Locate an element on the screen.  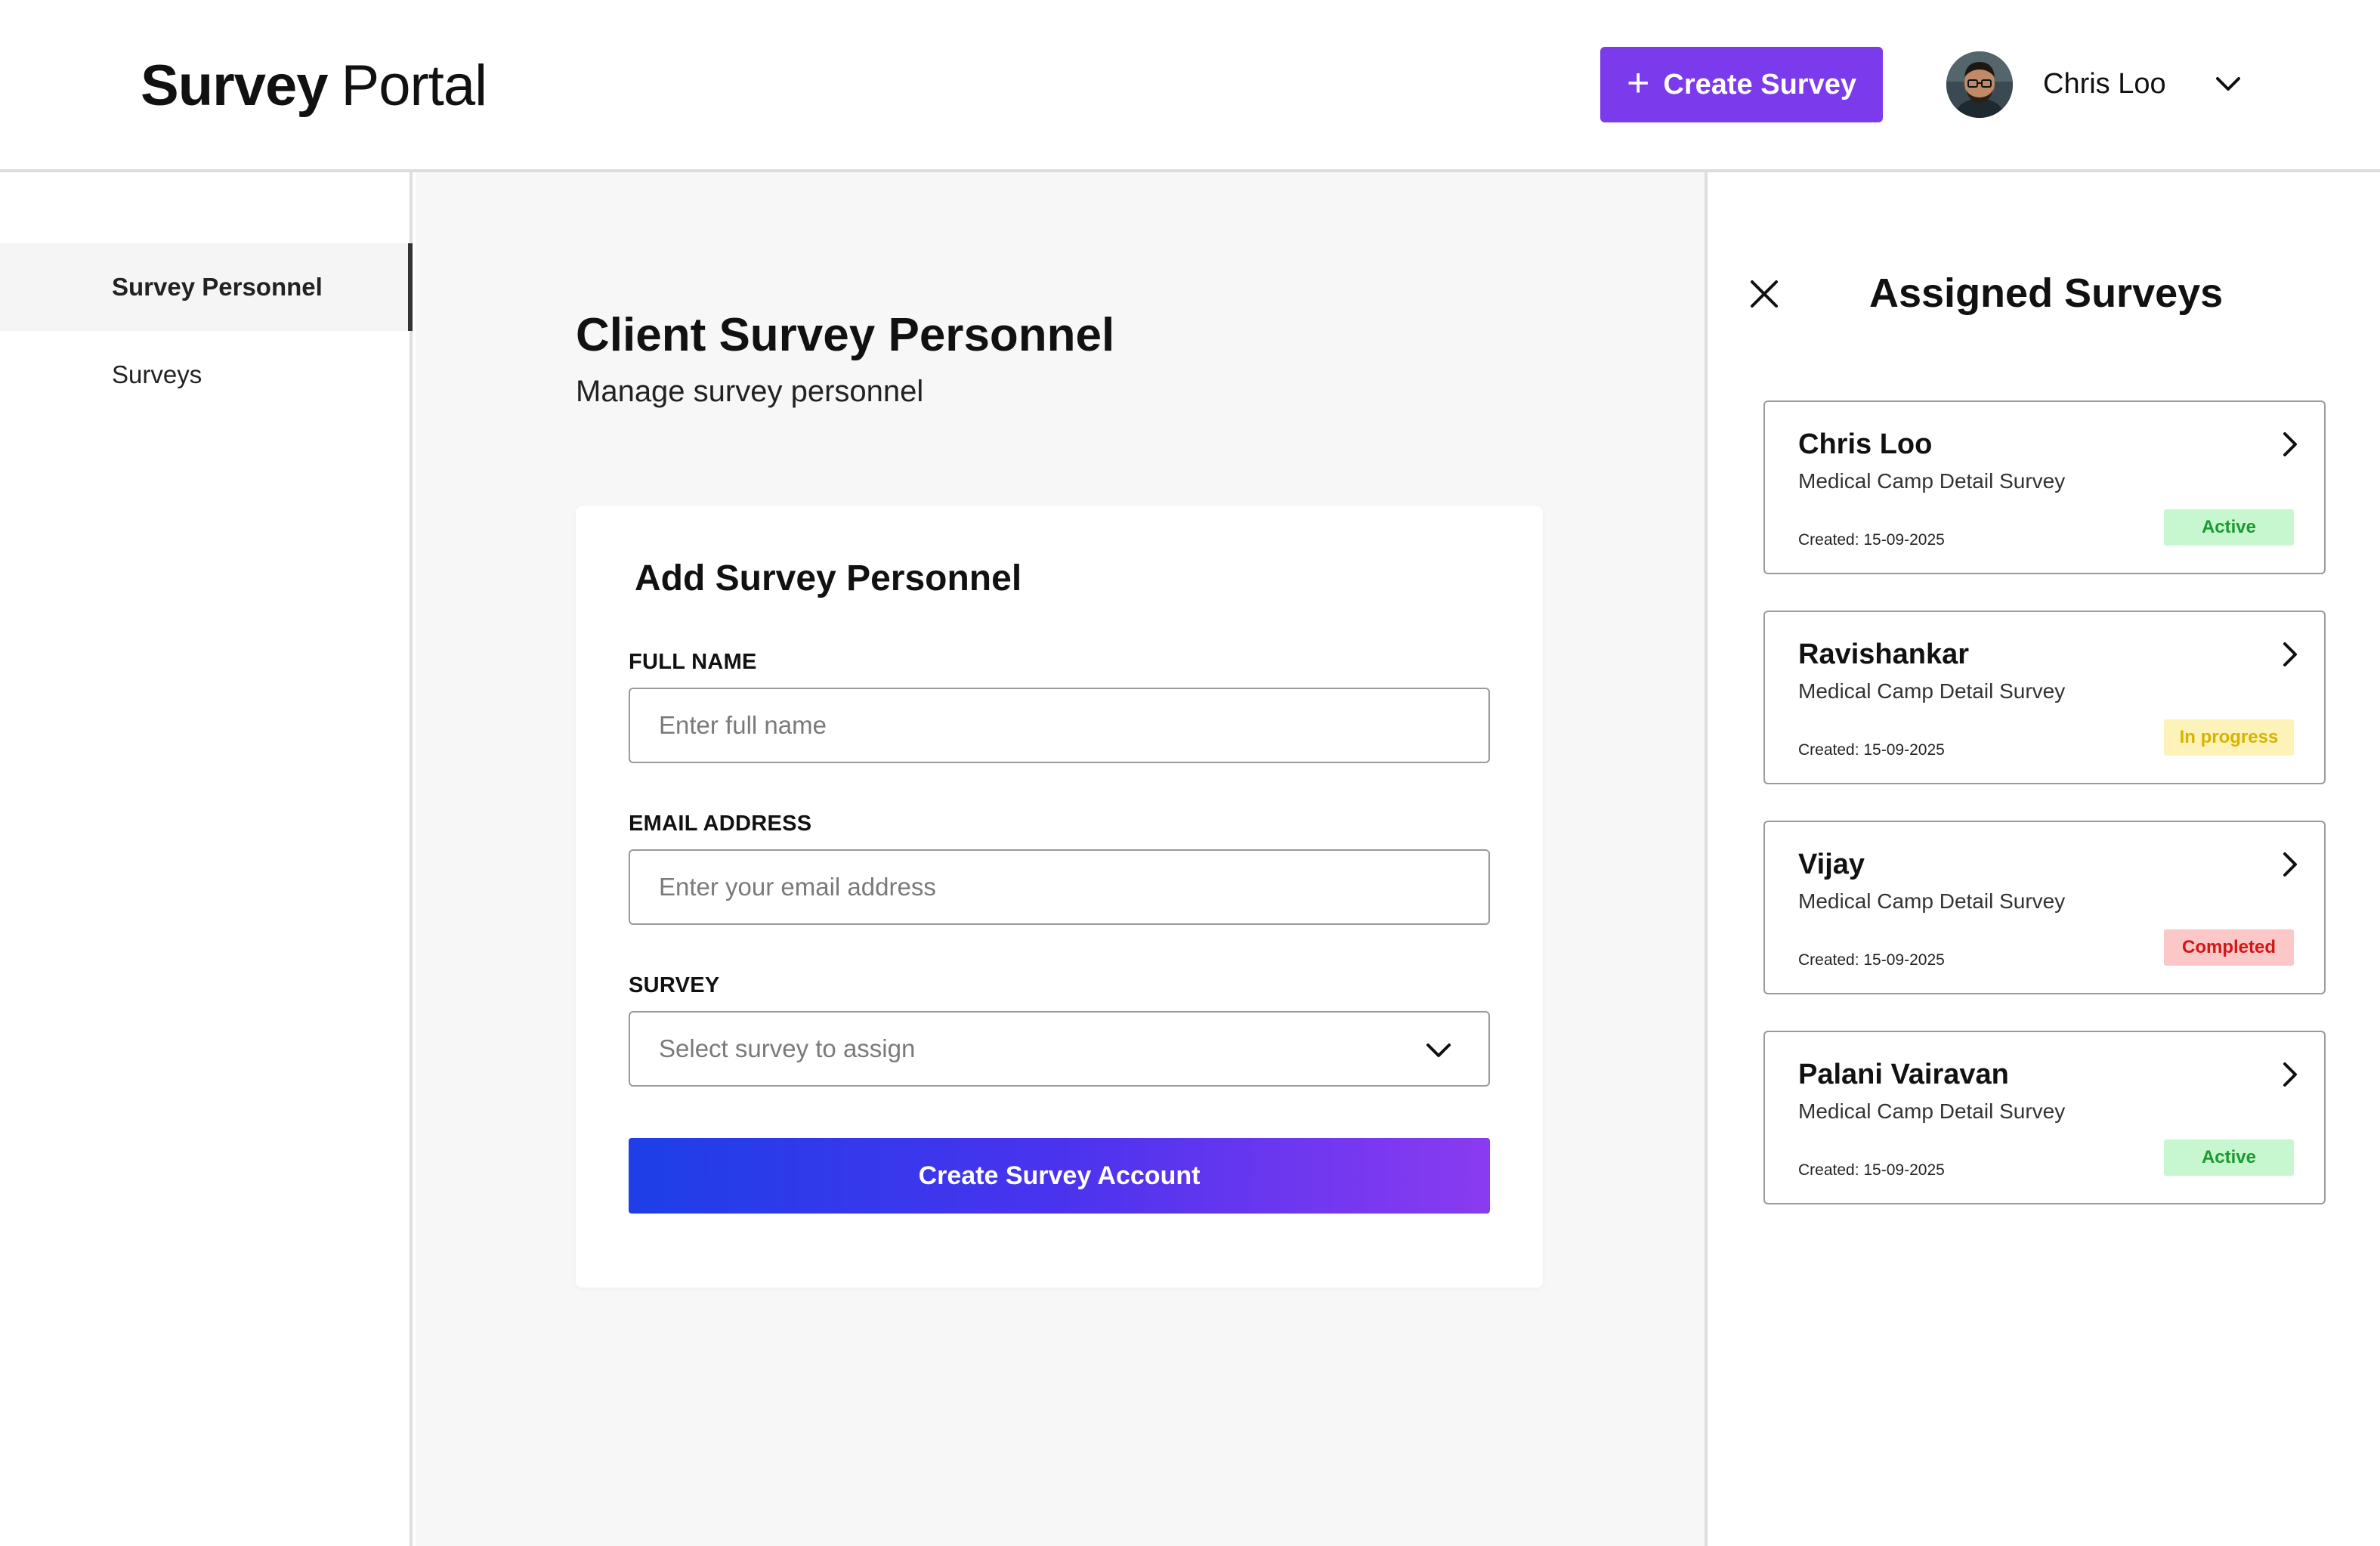
email-label: EMAIL ADDRESS is located at coordinates (720, 824).